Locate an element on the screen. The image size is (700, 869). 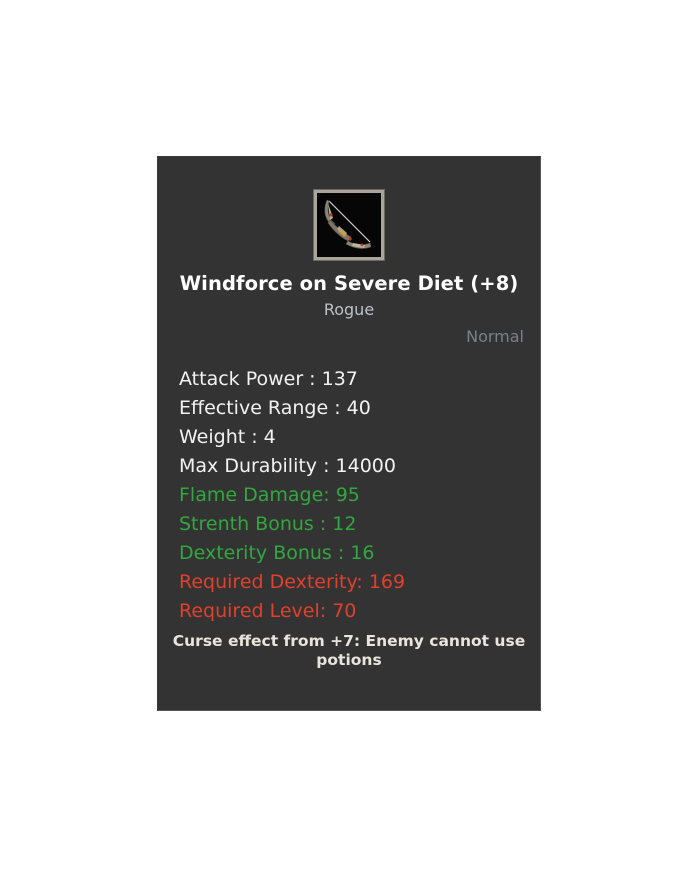
stat-row: Dexterity Bonus : 16 is located at coordinates (277, 553).